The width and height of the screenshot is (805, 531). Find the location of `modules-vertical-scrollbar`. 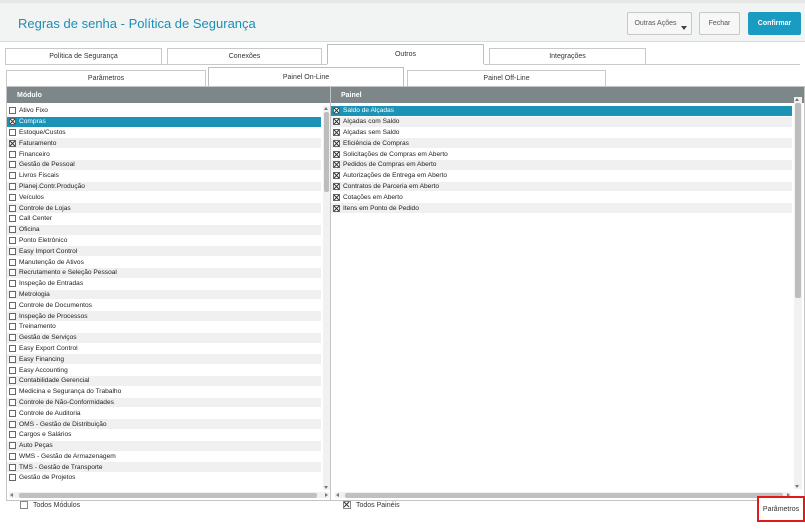

modules-vertical-scrollbar is located at coordinates (326, 298).